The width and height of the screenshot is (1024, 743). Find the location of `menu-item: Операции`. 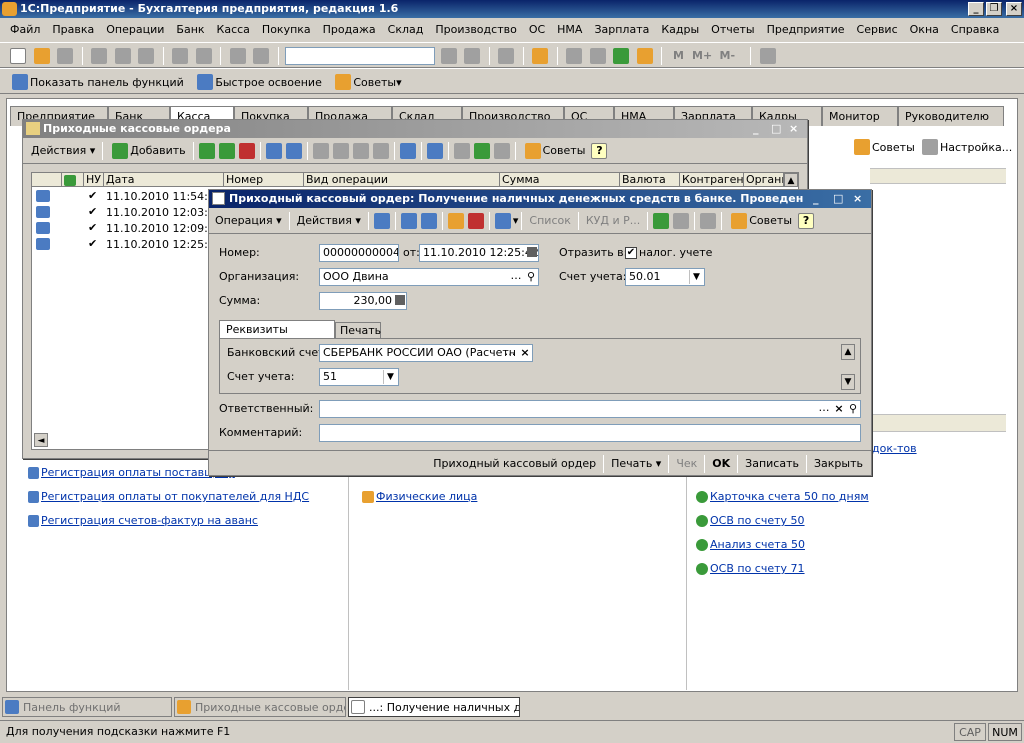

menu-item: Операции is located at coordinates (135, 30).